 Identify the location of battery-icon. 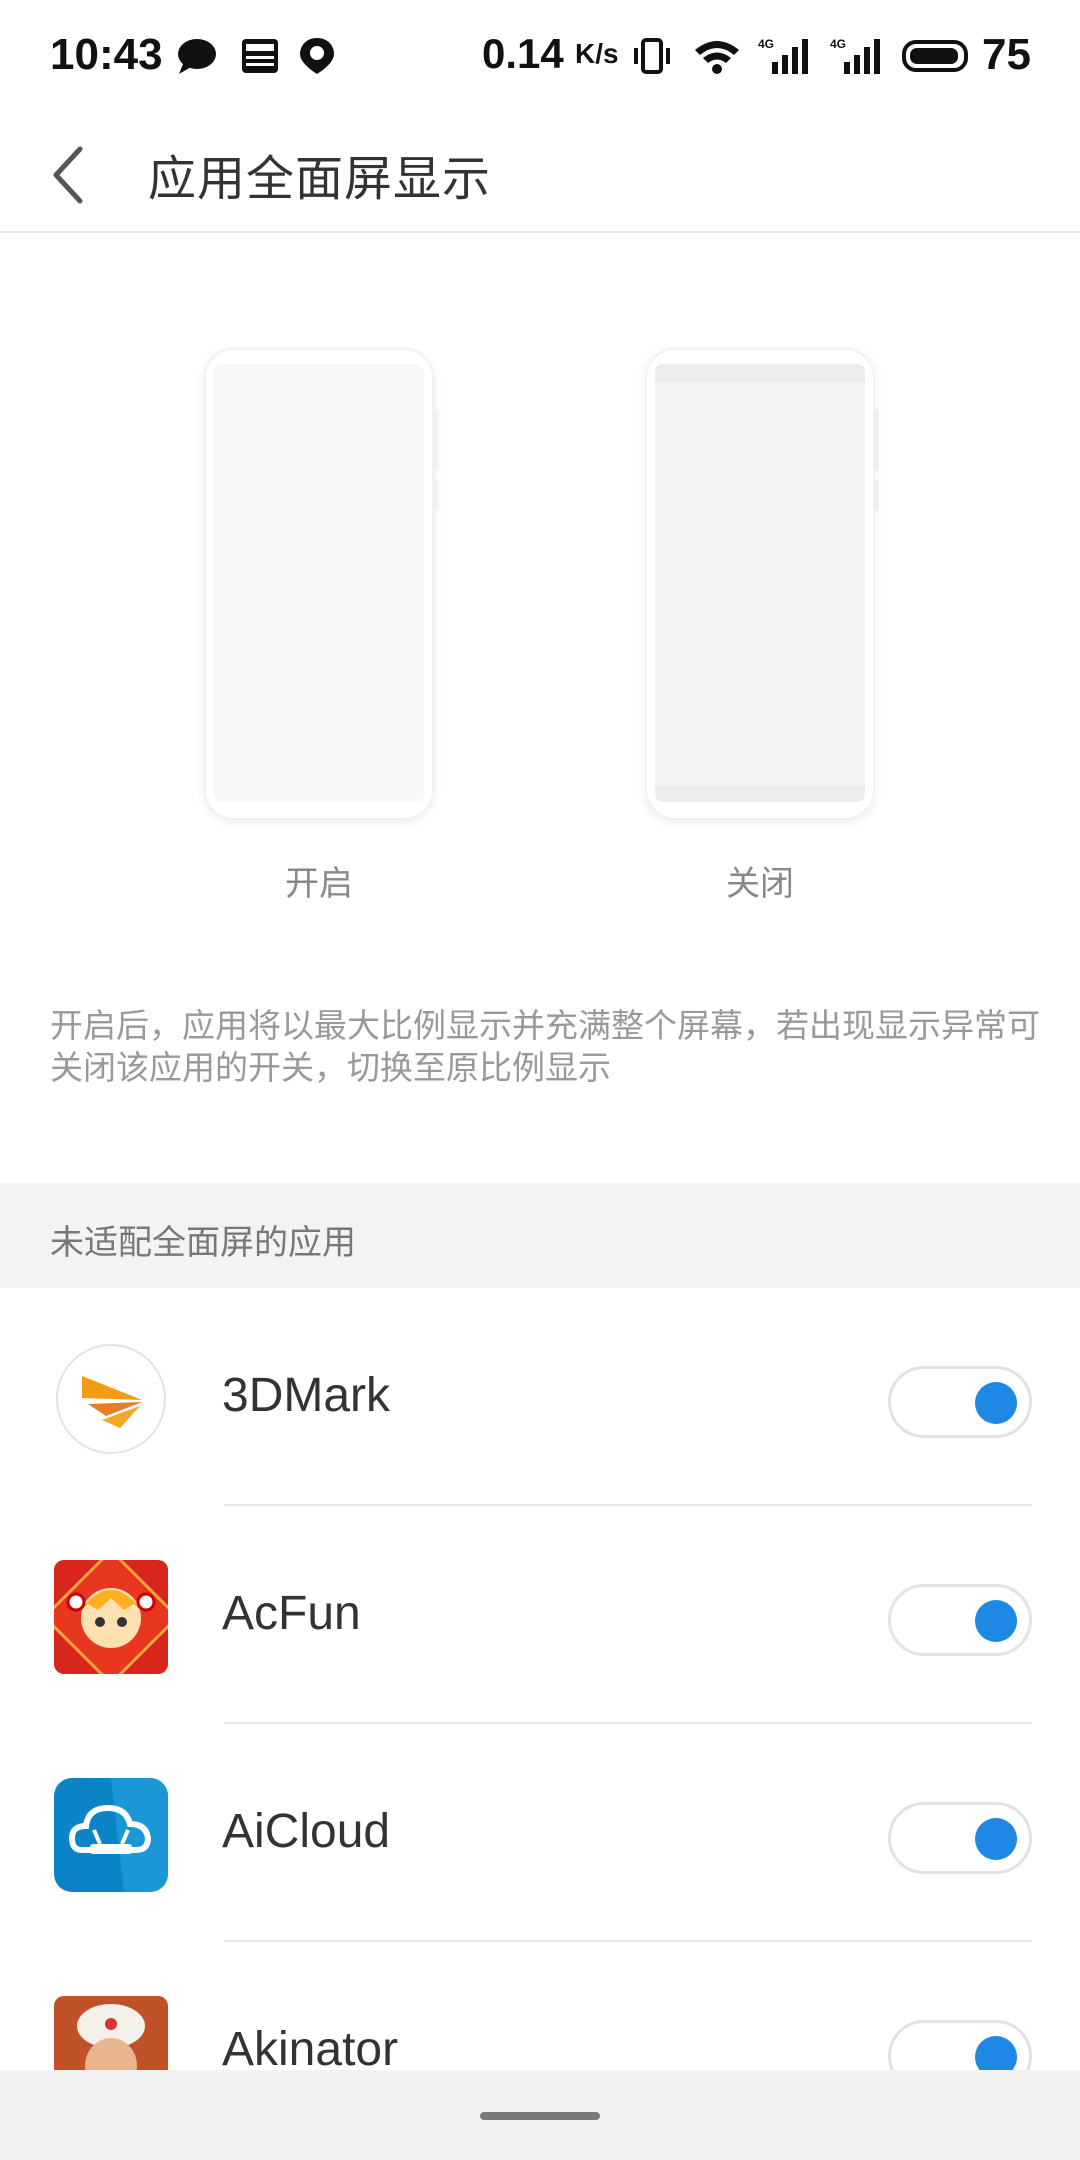
(935, 56).